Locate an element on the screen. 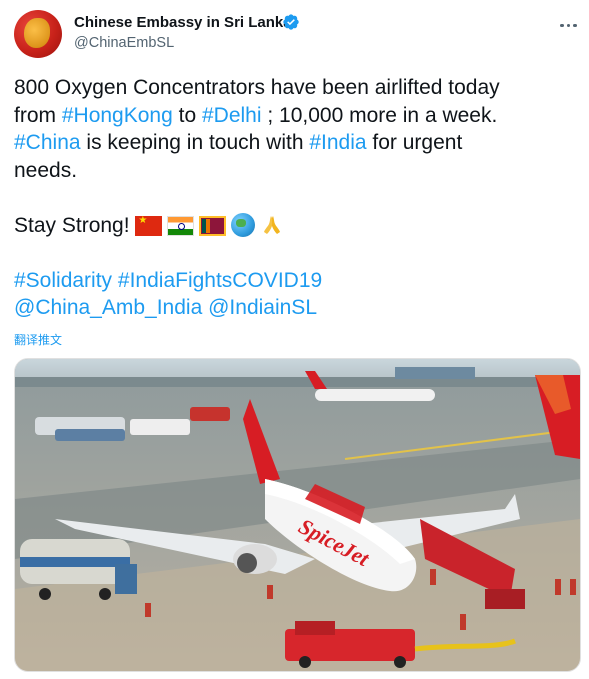 This screenshot has width=589, height=679. account-name: Chinese Embassy in Sri Lanka is located at coordinates (183, 22).